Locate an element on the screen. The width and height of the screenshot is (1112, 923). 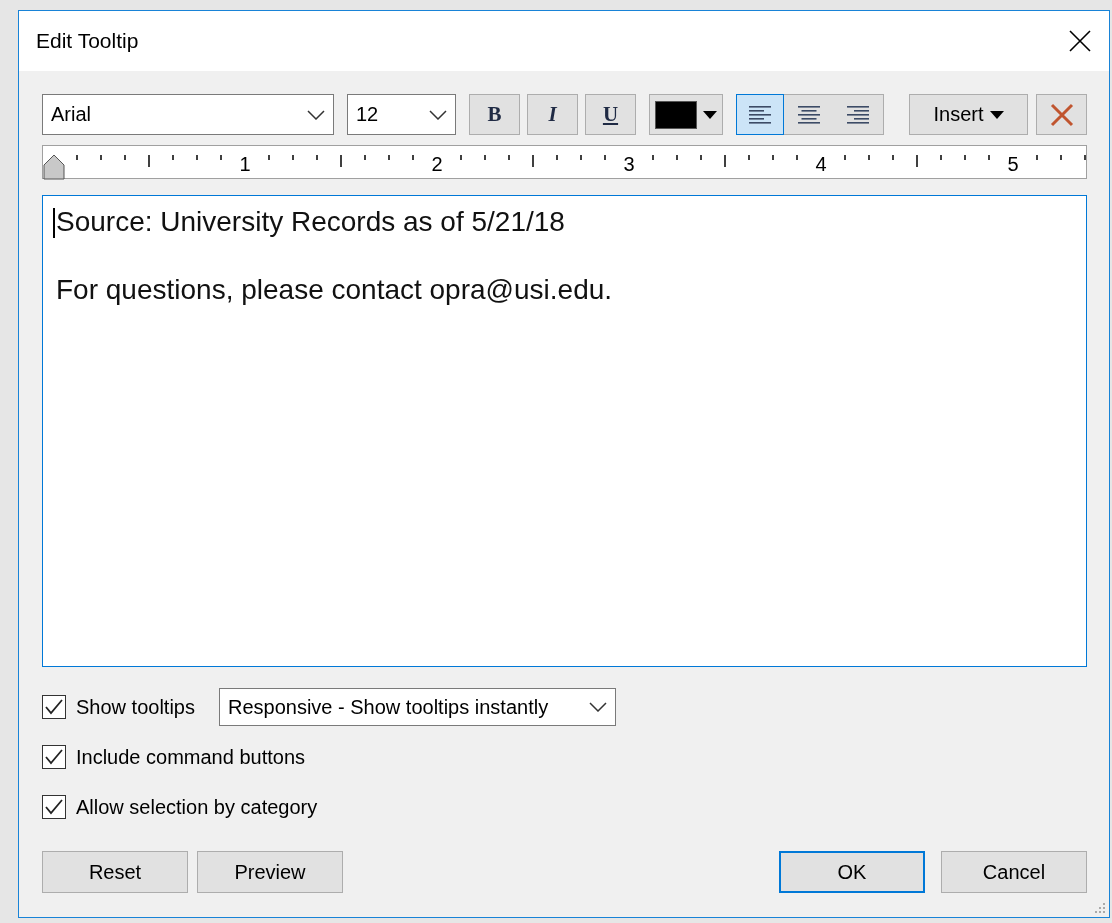
font-dropdown: Arial is located at coordinates (188, 114).